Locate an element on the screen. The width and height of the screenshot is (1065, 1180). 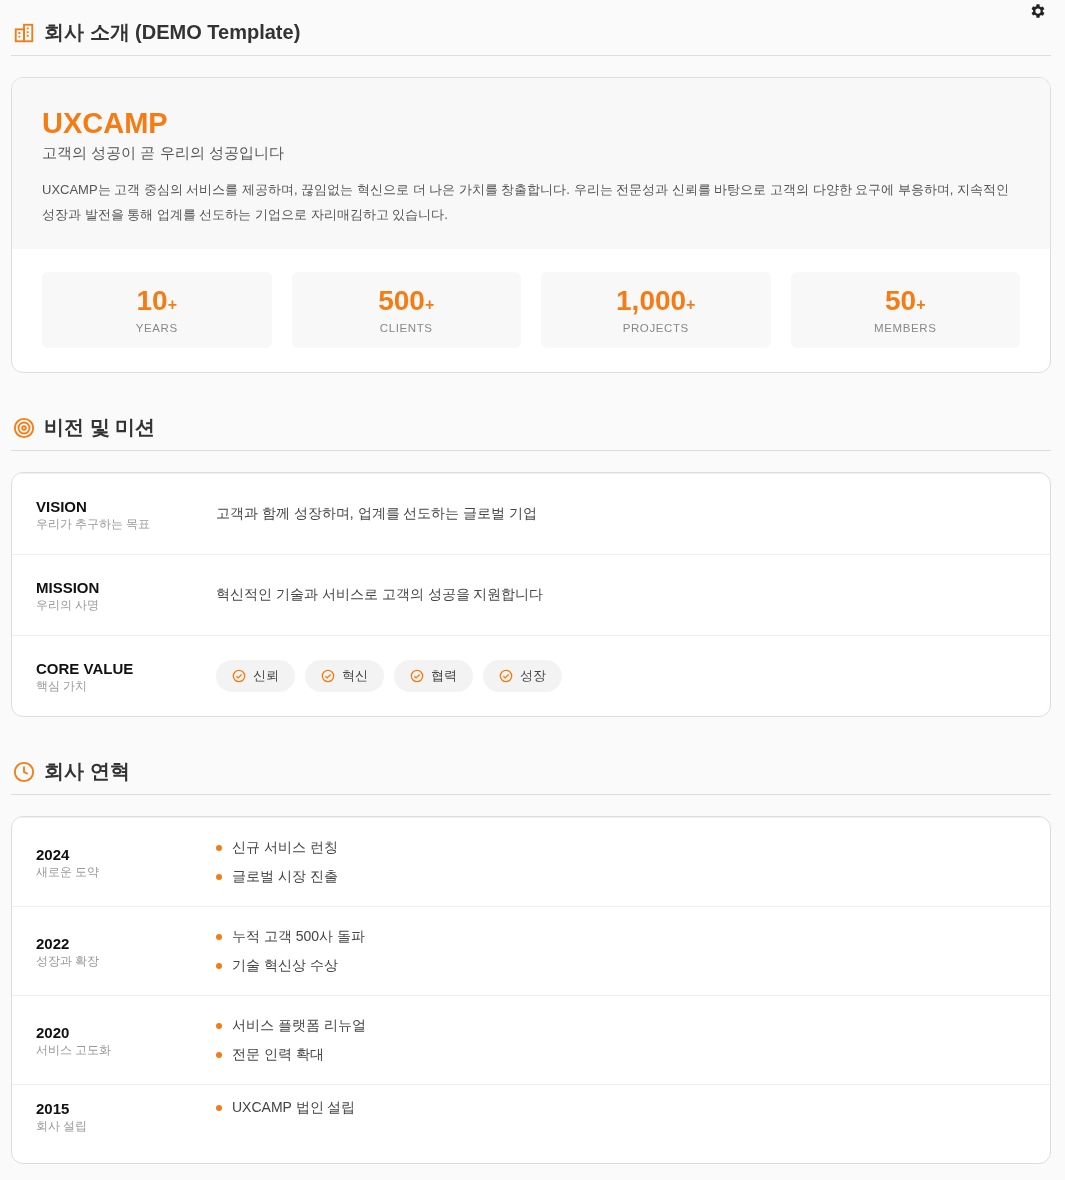
stat-value: 1,000+ is located at coordinates (656, 302).